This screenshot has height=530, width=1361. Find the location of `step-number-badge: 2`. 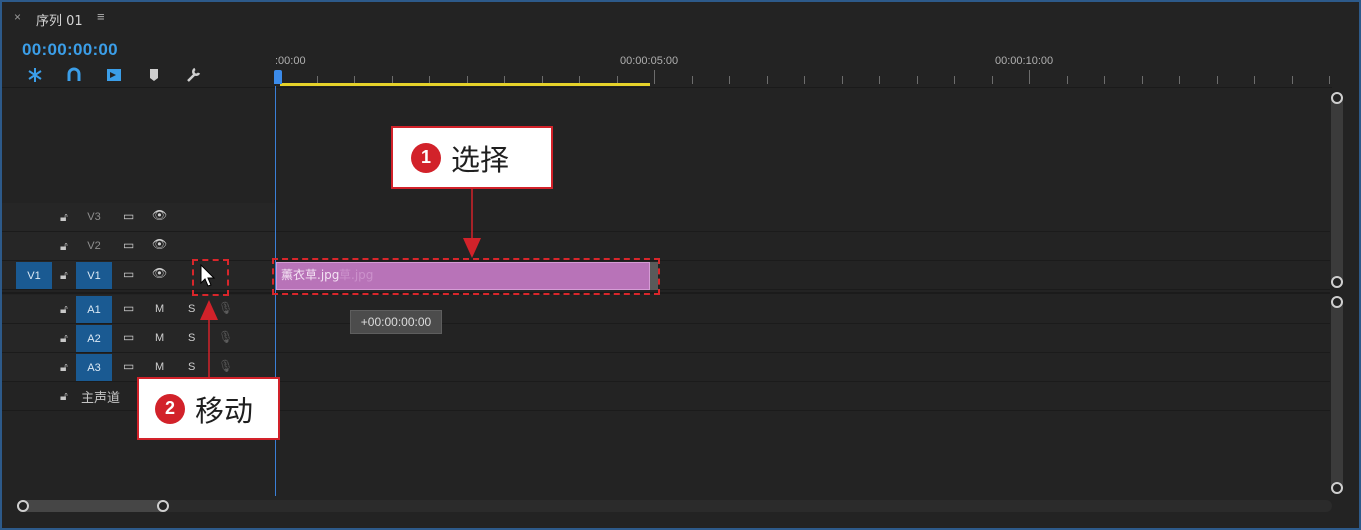

step-number-badge: 2 is located at coordinates (170, 408).